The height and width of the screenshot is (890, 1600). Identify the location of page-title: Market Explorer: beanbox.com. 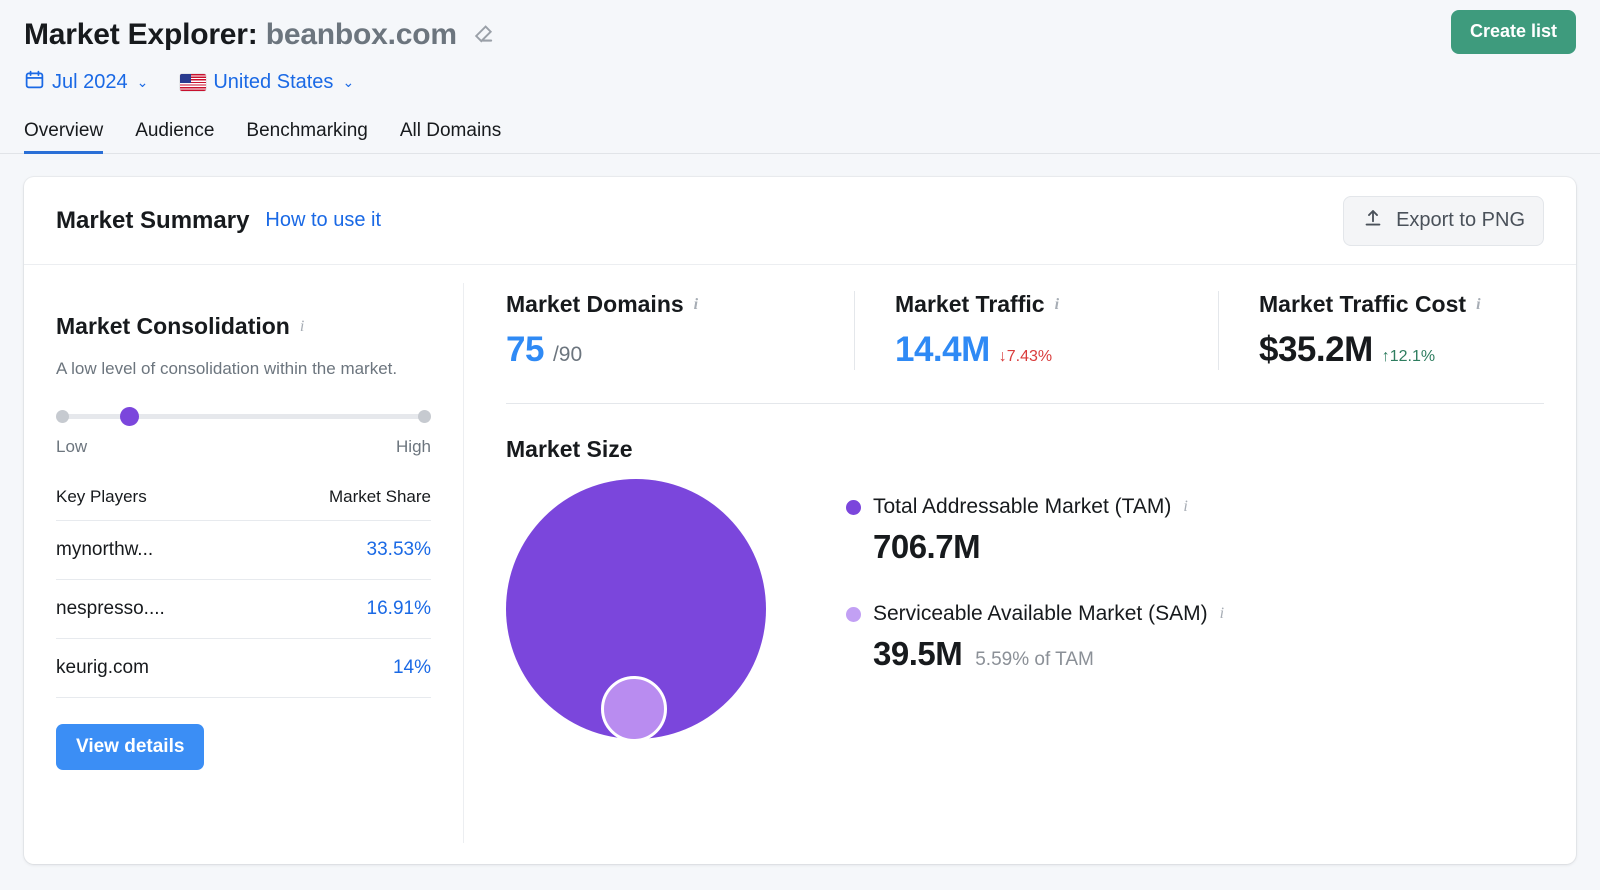
(240, 35).